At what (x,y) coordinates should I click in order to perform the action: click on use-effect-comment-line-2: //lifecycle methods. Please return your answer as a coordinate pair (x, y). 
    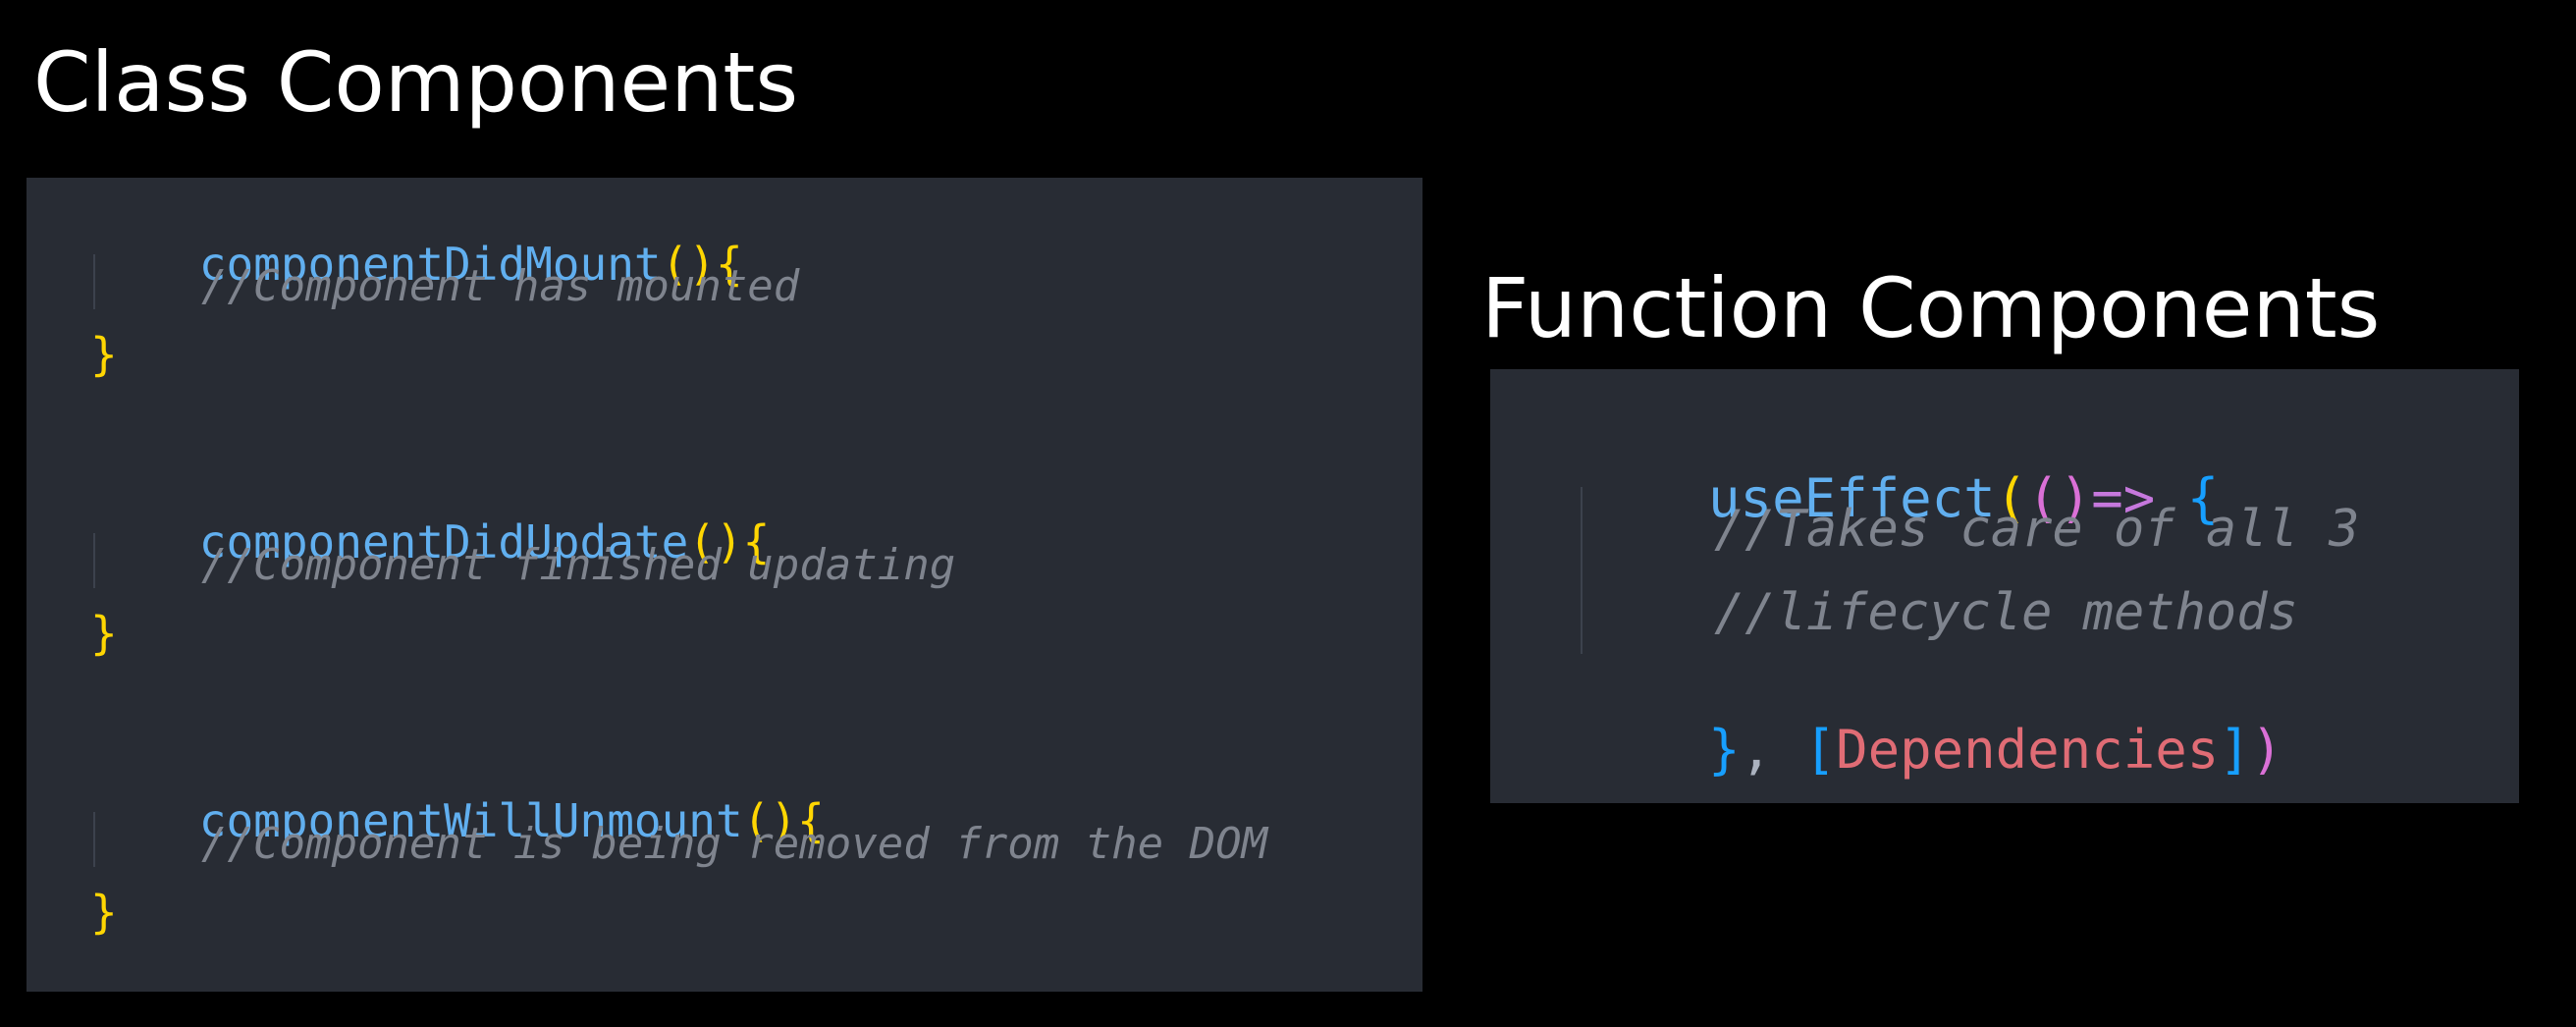
    Looking at the image, I should click on (2006, 612).